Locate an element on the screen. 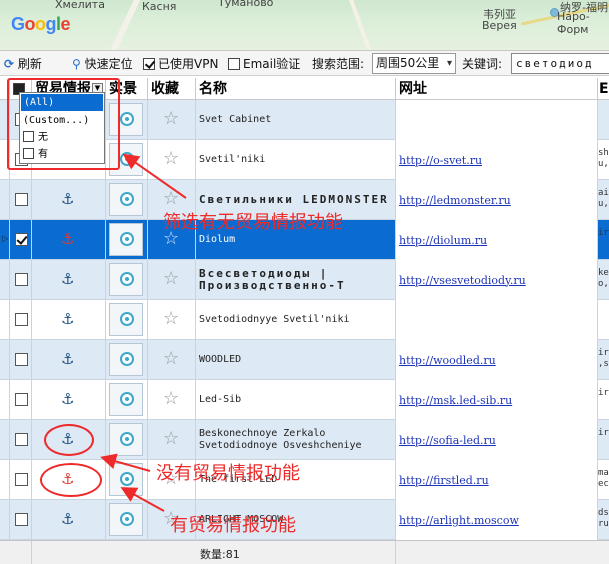 The height and width of the screenshot is (564, 609). no-trade-annotation: 没有贸易情报功能 is located at coordinates (228, 473).